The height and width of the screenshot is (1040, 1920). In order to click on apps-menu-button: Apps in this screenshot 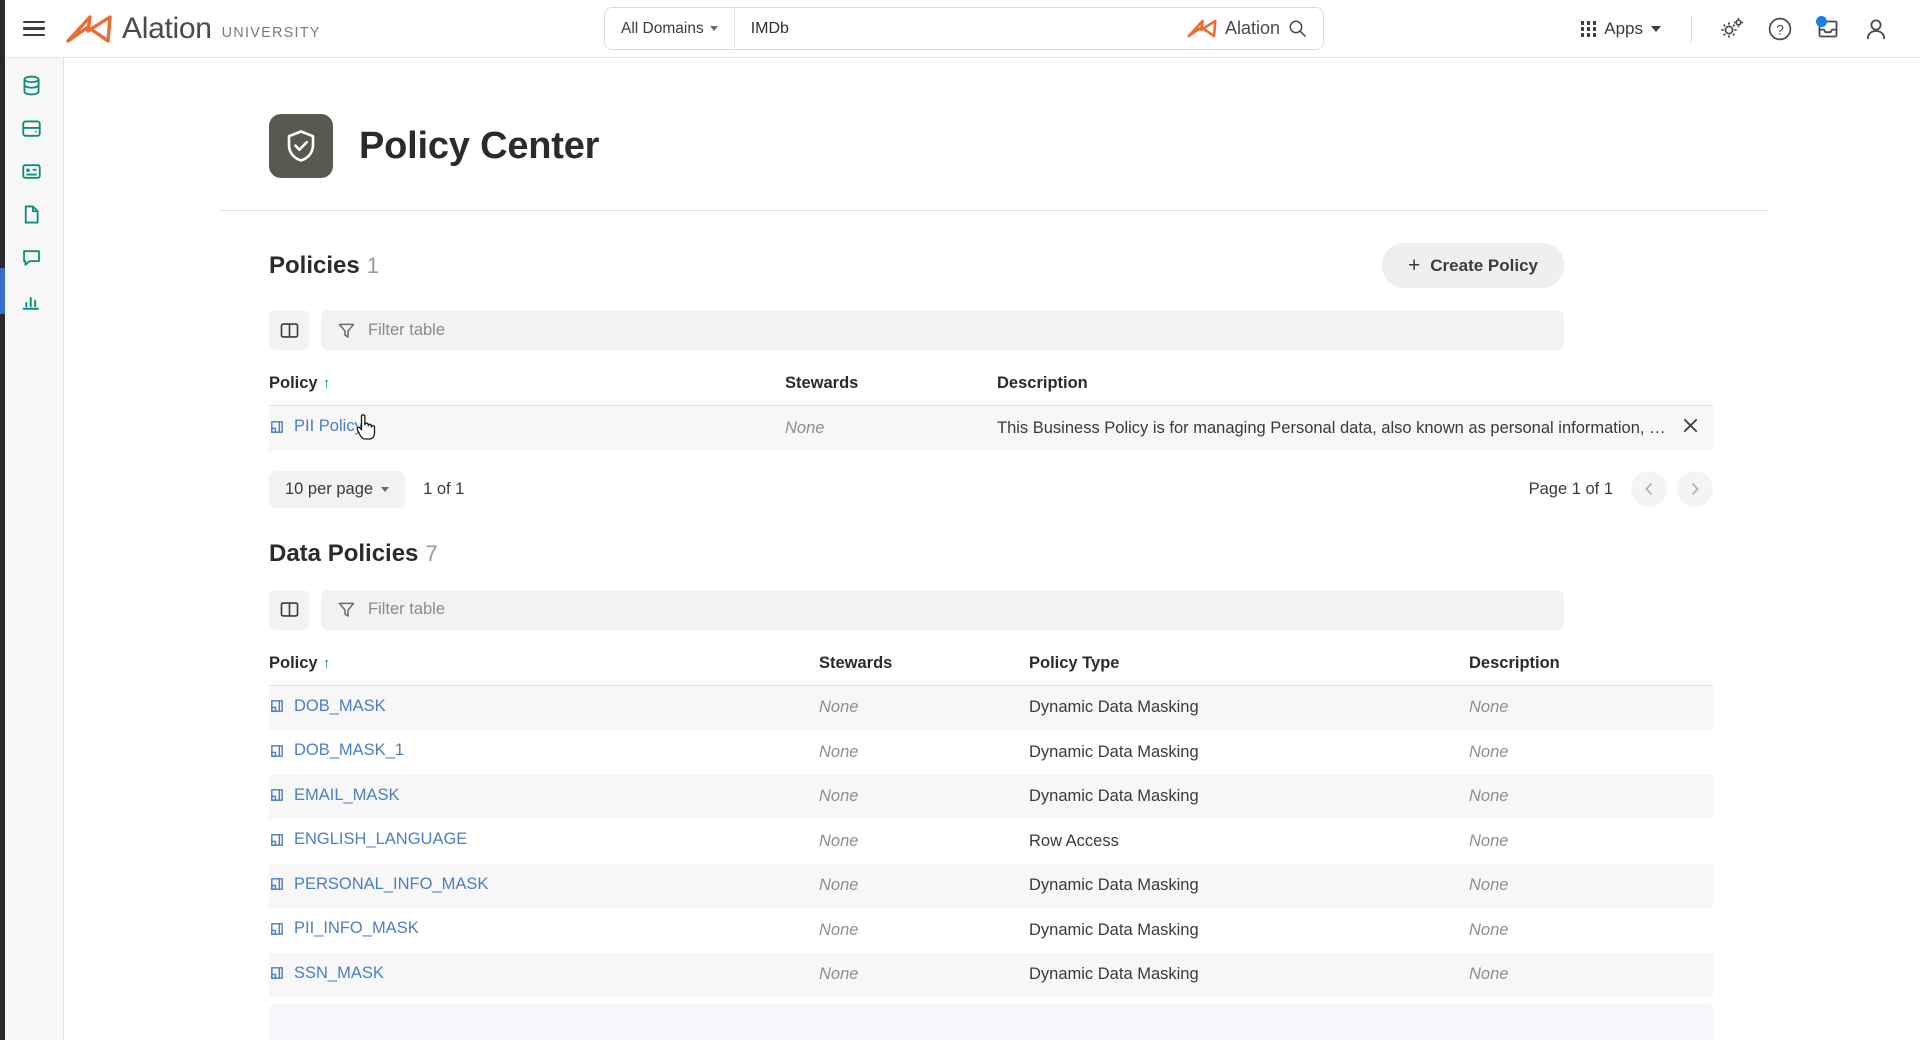, I will do `click(1621, 29)`.